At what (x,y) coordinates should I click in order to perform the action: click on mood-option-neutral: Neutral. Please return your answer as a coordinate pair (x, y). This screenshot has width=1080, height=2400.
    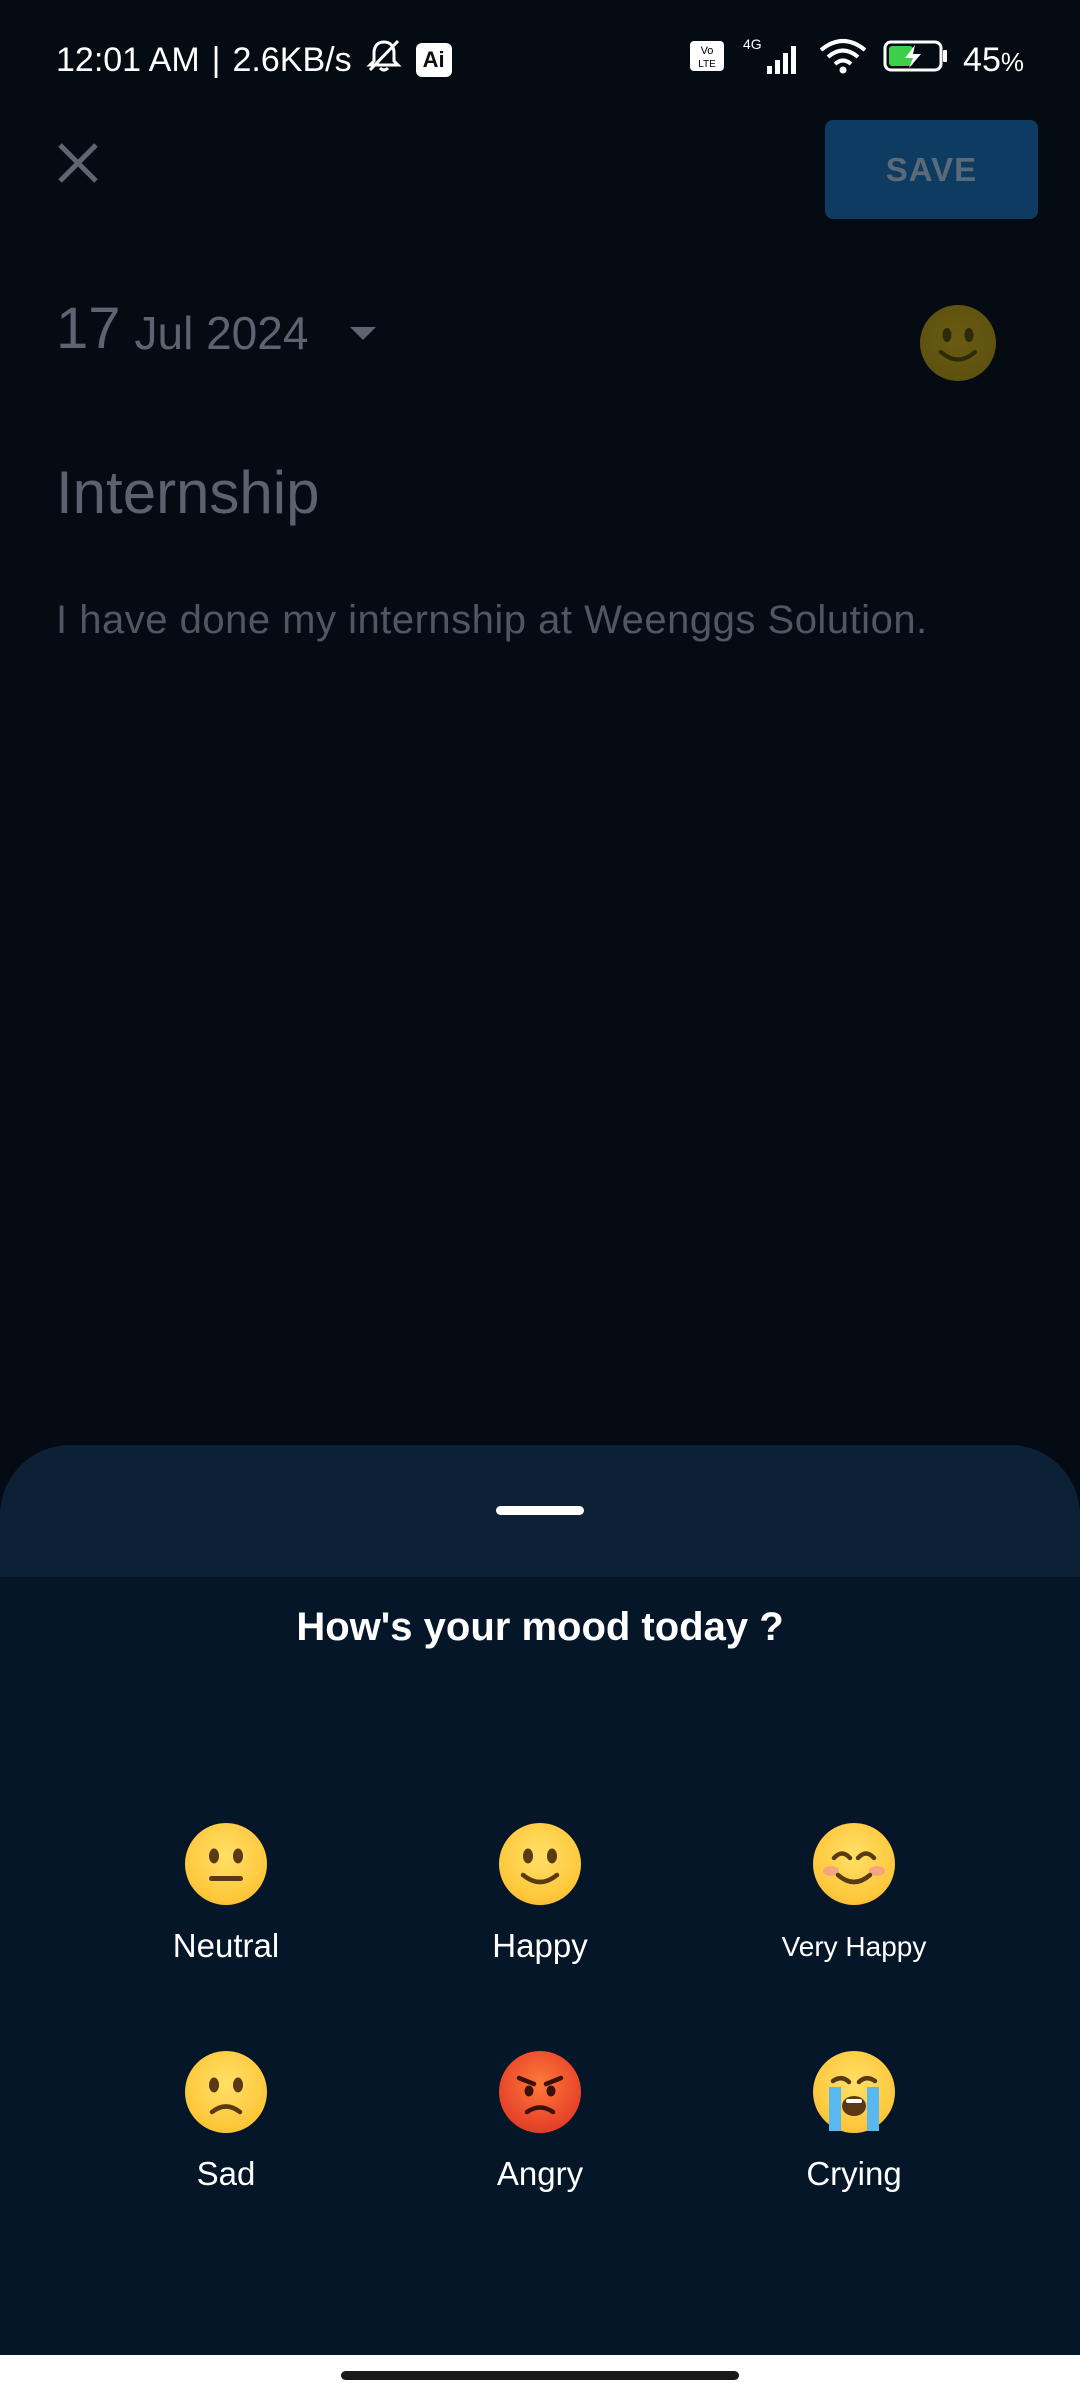
    Looking at the image, I should click on (226, 1894).